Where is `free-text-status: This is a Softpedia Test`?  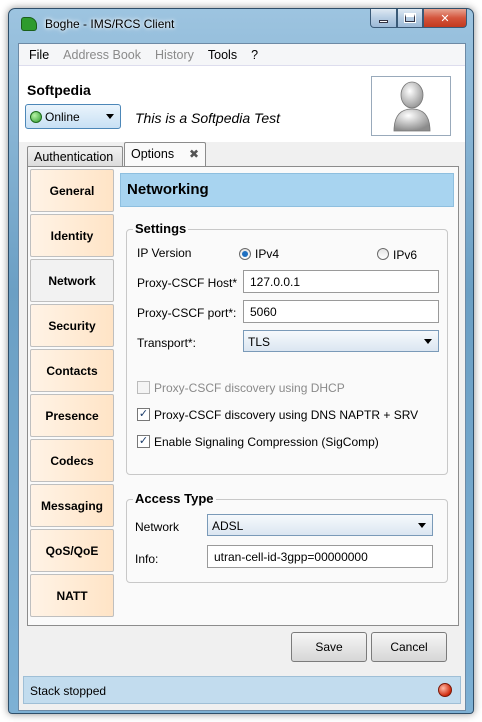
free-text-status: This is a Softpedia Test is located at coordinates (207, 118).